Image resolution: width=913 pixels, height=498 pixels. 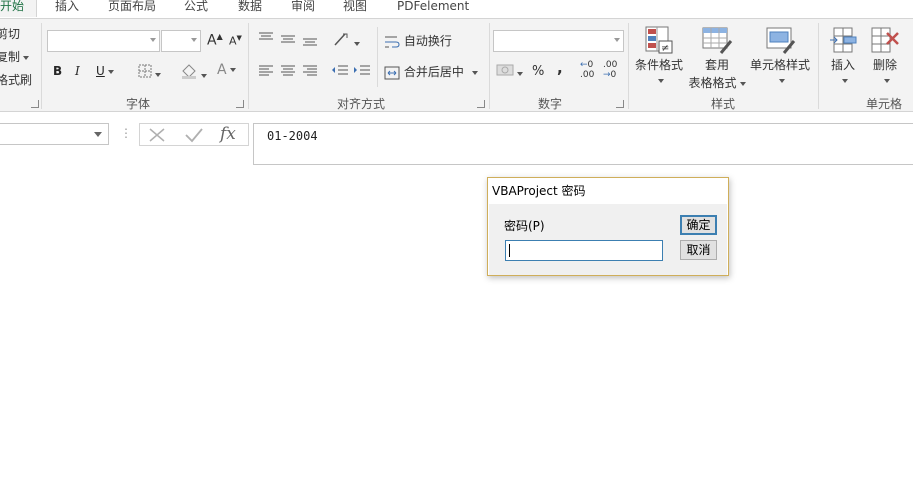 I want to click on wrap-text-button: 自动换行, so click(x=418, y=40).